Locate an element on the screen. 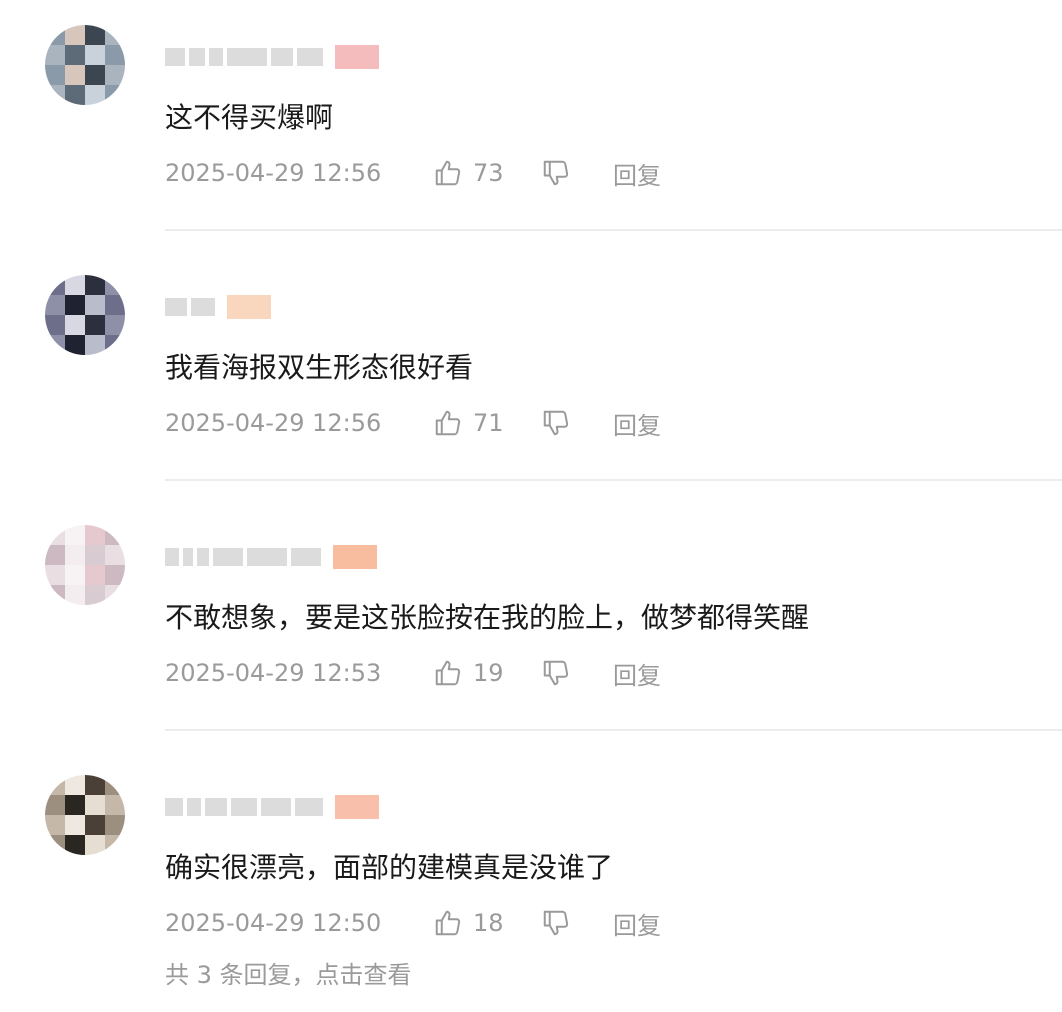 Image resolution: width=1062 pixels, height=1012 pixels. comment-timestamp: 2025-04-29 12:50 is located at coordinates (273, 923).